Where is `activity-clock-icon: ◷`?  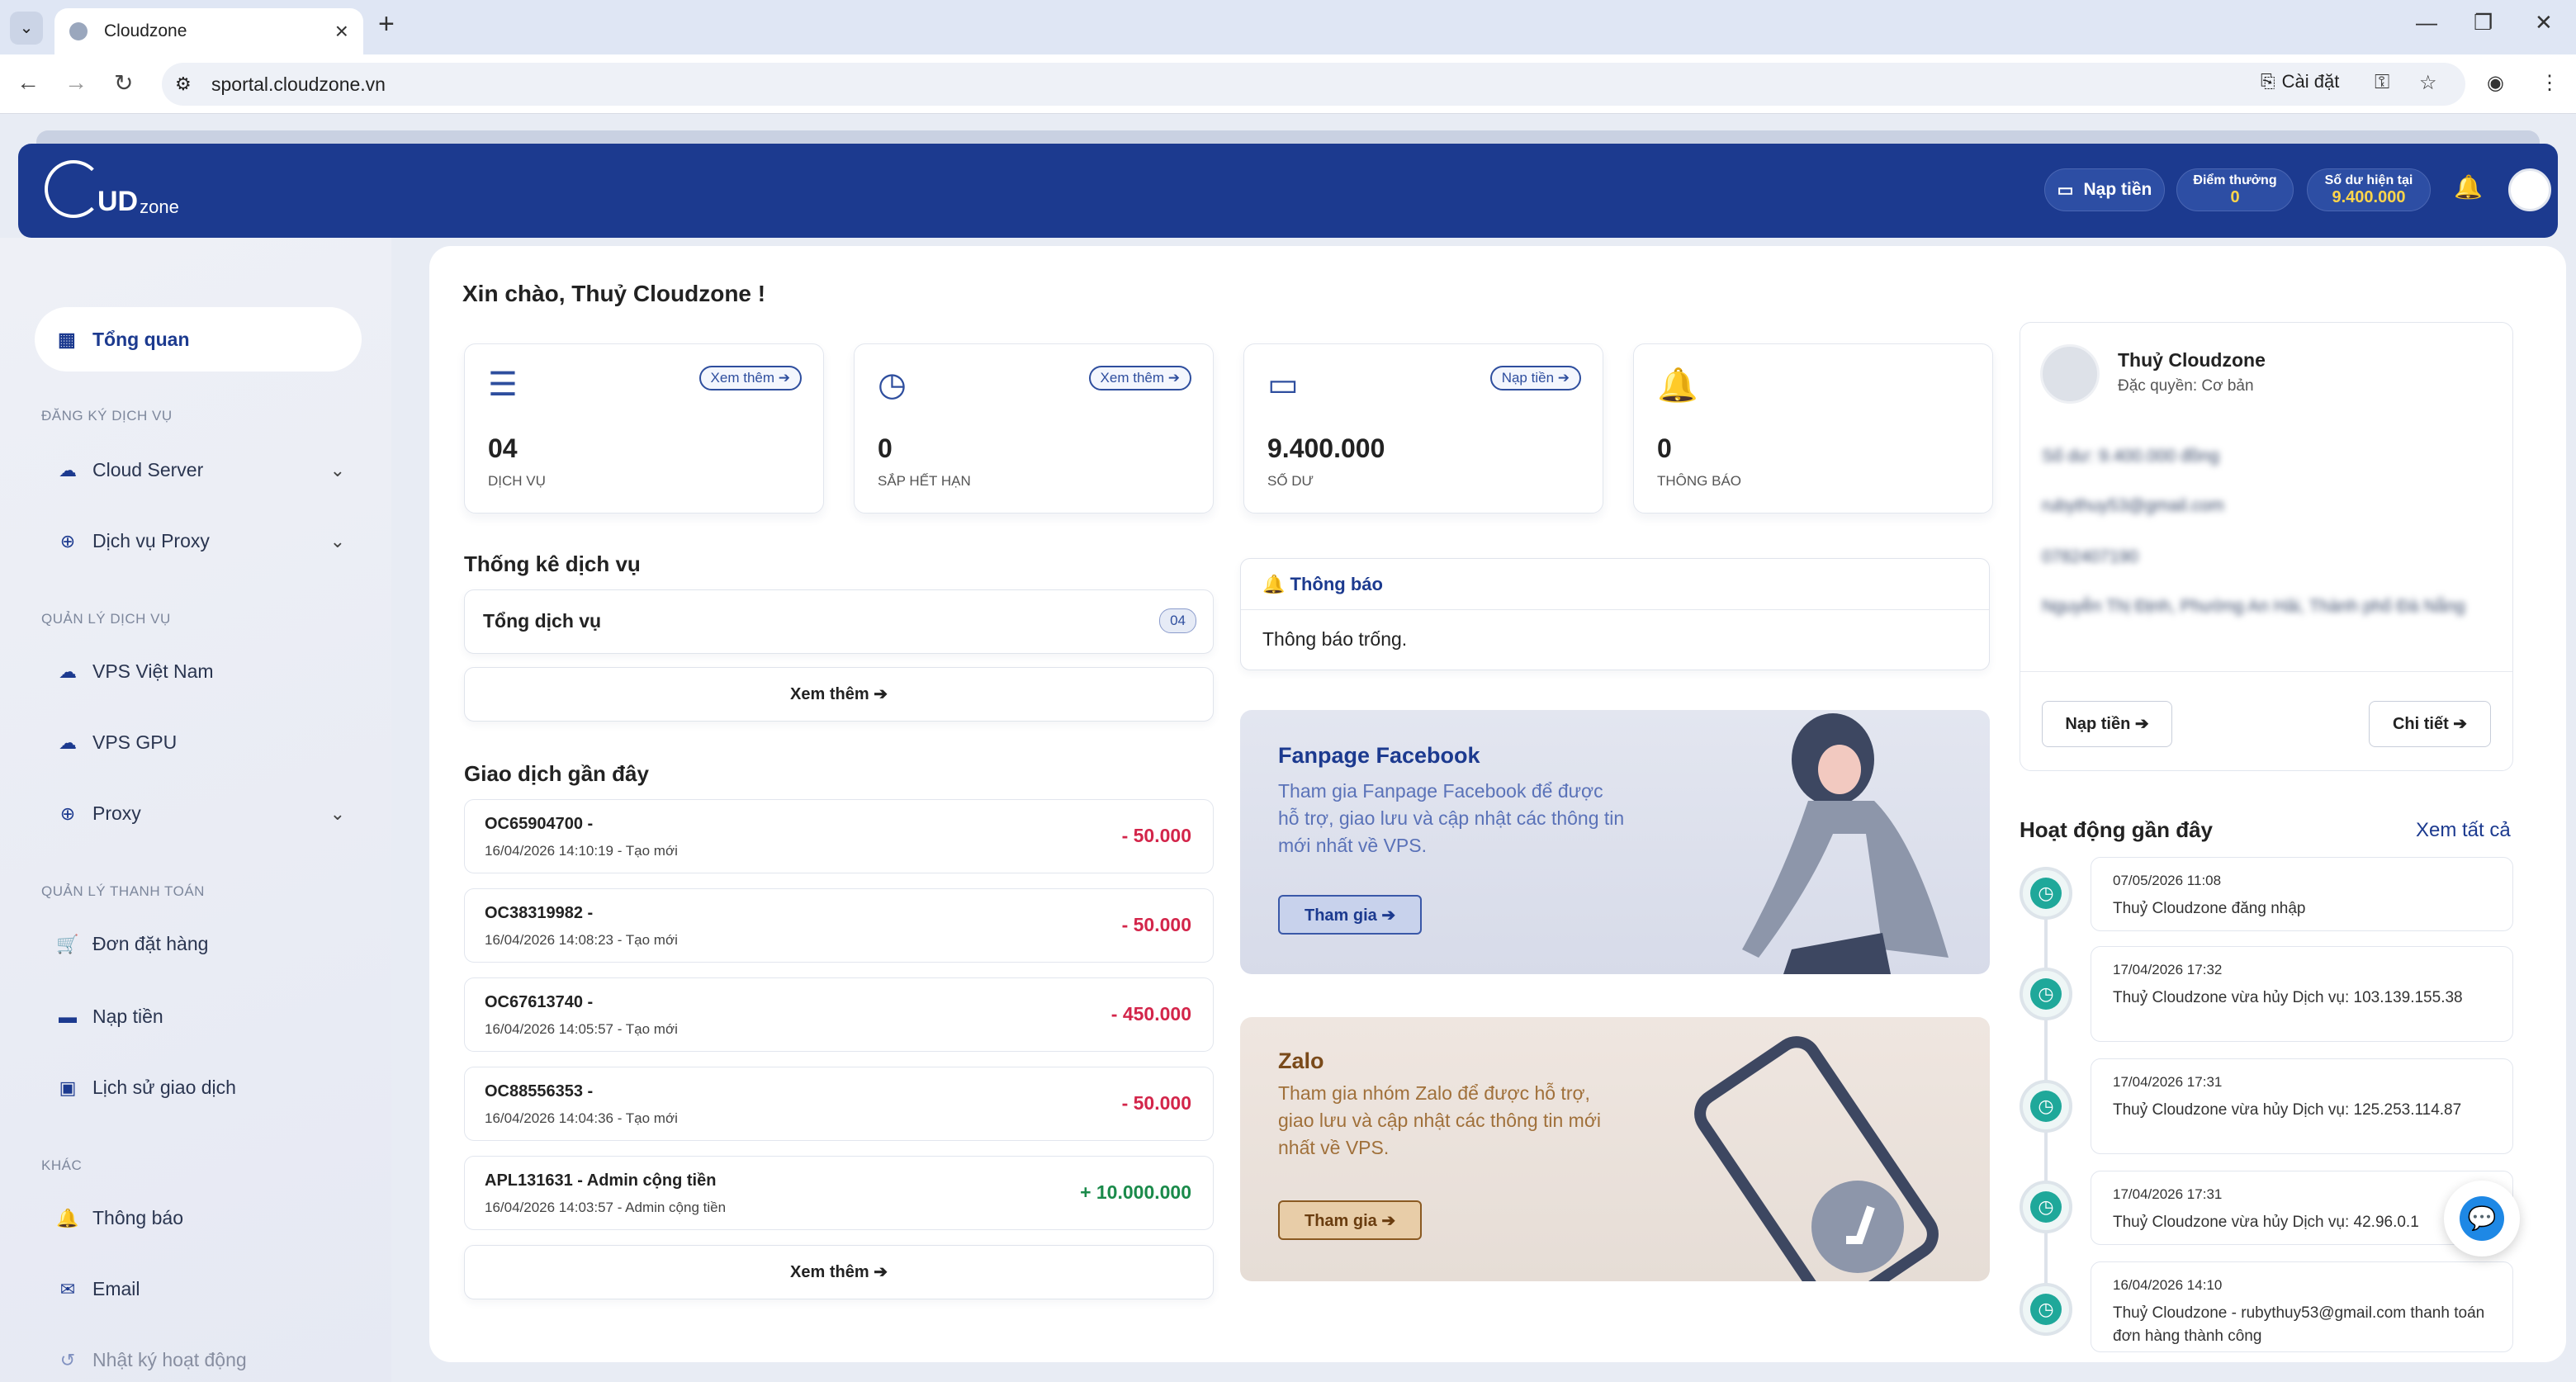 activity-clock-icon: ◷ is located at coordinates (2046, 1207).